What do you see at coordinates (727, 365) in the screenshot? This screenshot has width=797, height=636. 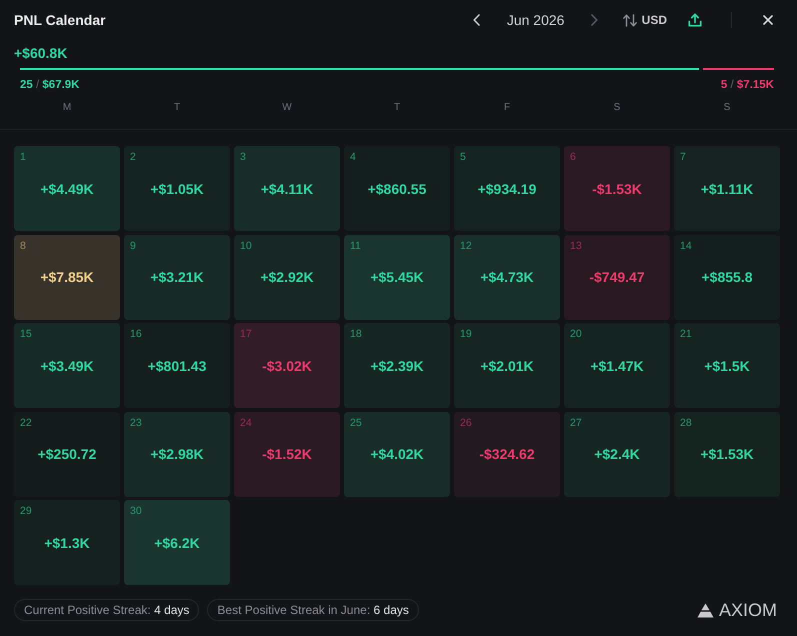 I see `pnl-value: +$1.5K` at bounding box center [727, 365].